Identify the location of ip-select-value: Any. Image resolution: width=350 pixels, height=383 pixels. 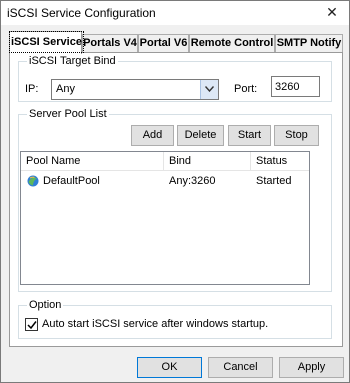
(65, 89).